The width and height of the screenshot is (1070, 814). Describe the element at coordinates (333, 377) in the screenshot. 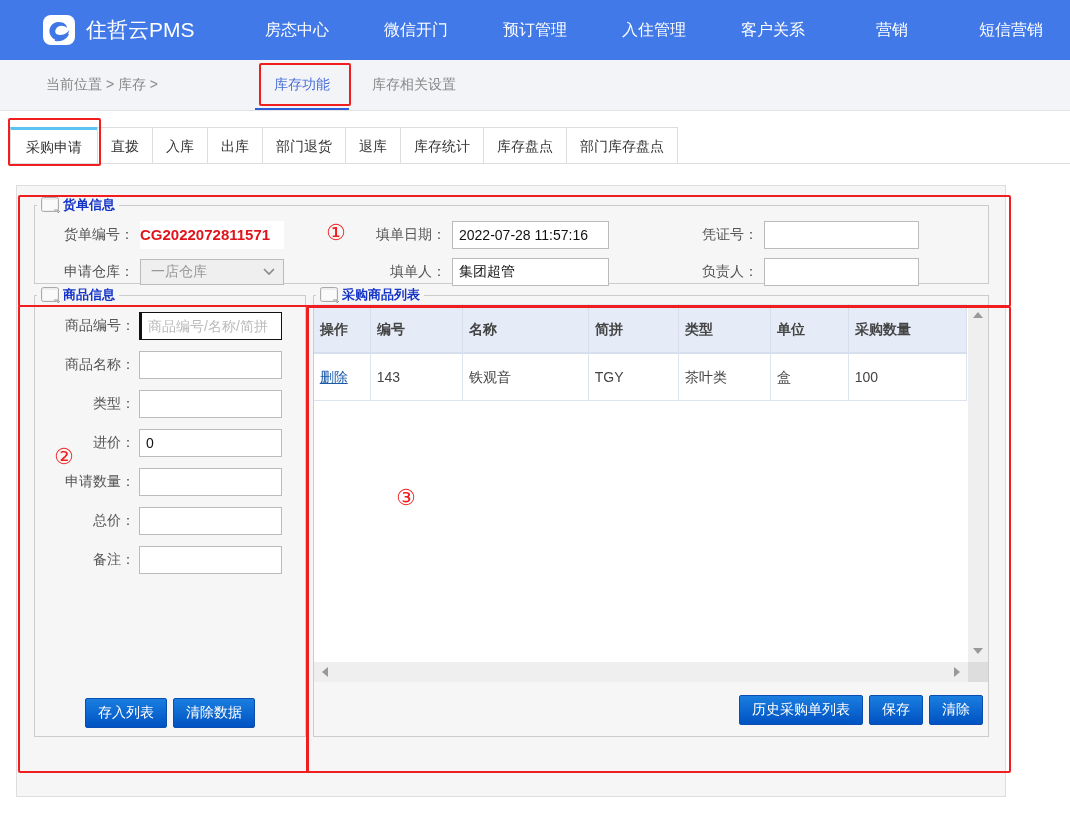

I see `delete-link: 删除` at that location.